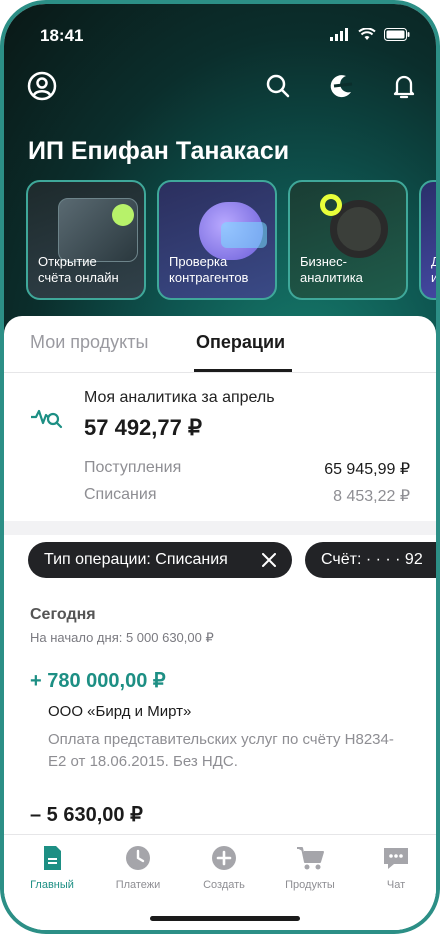 This screenshot has width=440, height=934. I want to click on analytics-total: 57 492,77 ₽, so click(143, 427).